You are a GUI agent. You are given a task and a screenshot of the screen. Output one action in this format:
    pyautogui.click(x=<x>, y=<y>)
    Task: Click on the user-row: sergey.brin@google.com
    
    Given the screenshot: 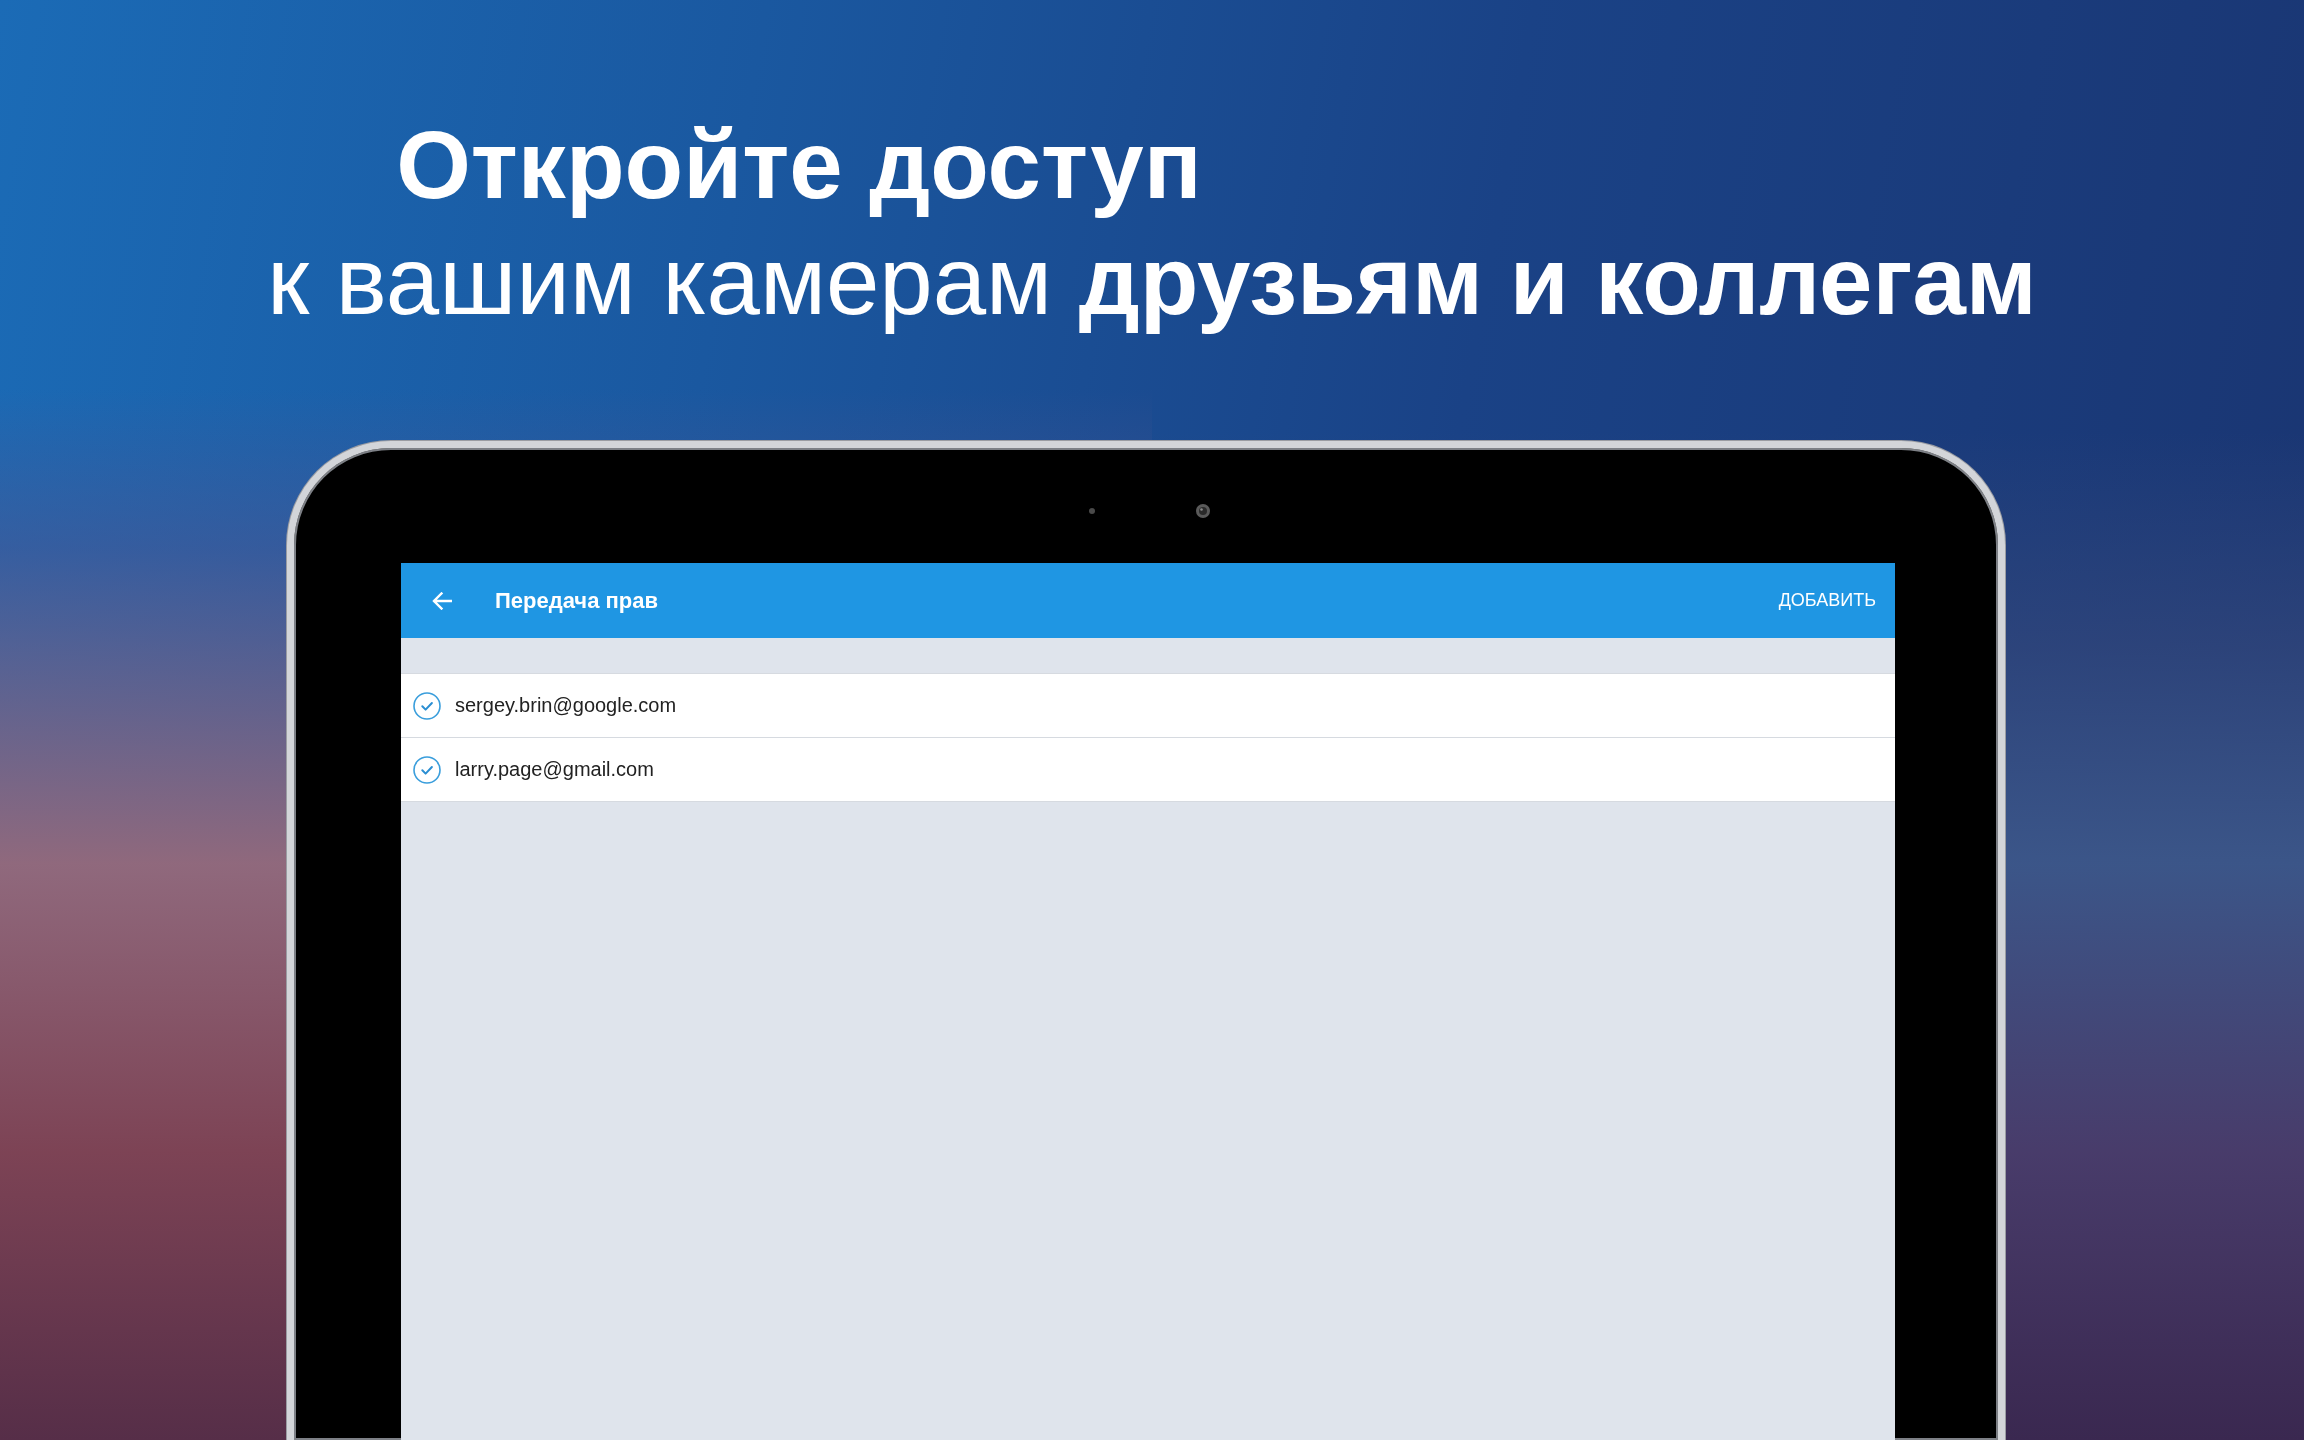 What is the action you would take?
    pyautogui.click(x=1148, y=706)
    